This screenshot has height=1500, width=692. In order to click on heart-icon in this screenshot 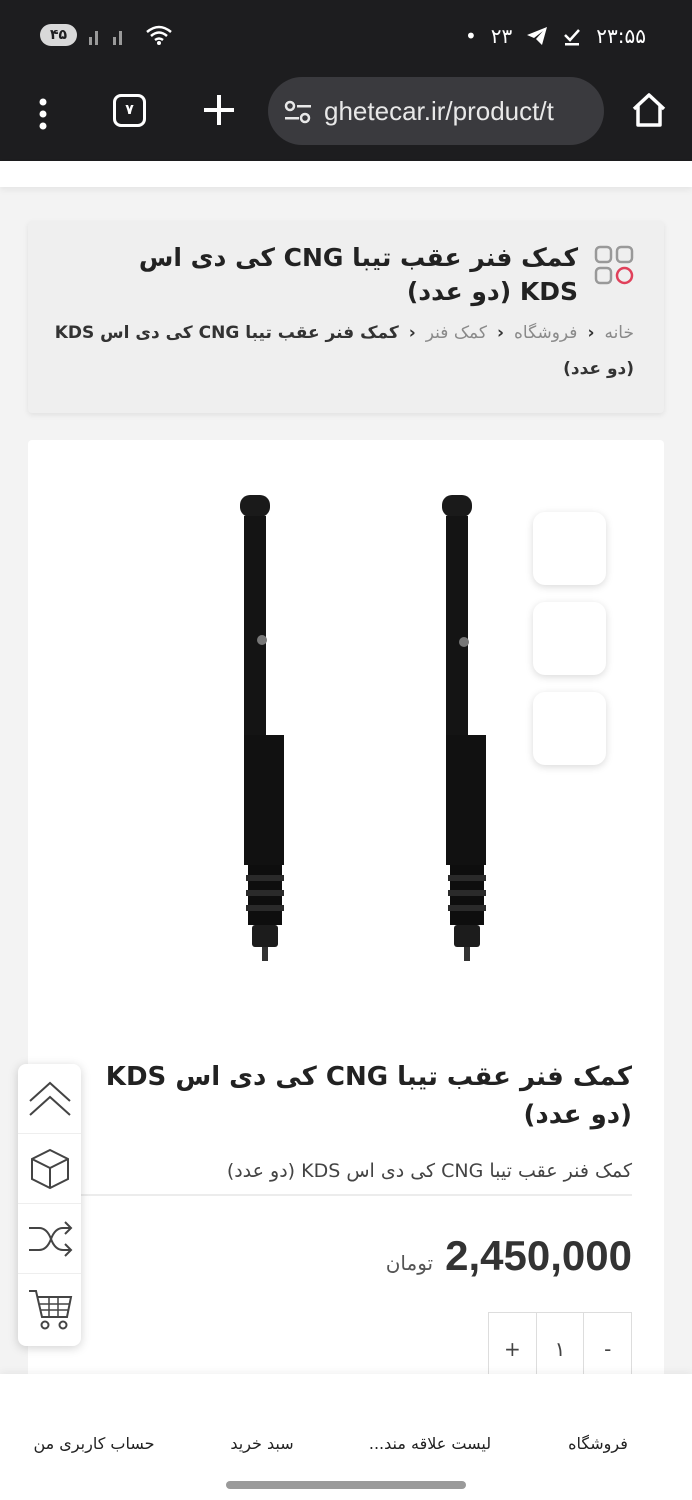, I will do `click(430, 1409)`.